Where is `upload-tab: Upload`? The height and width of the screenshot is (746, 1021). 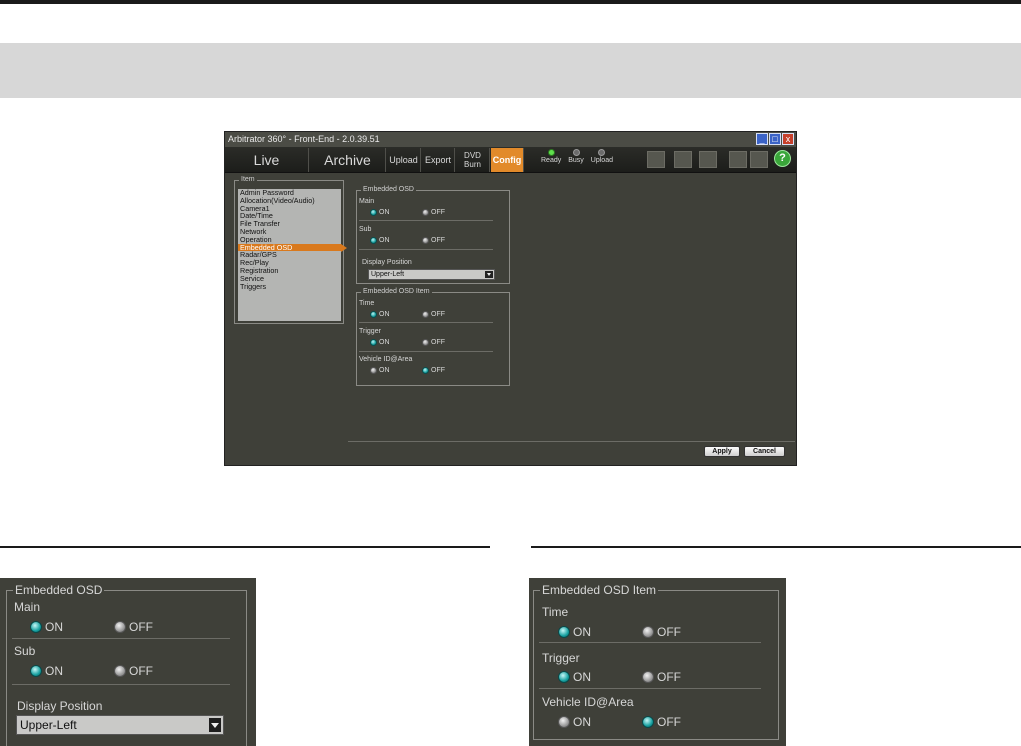
upload-tab: Upload is located at coordinates (404, 160).